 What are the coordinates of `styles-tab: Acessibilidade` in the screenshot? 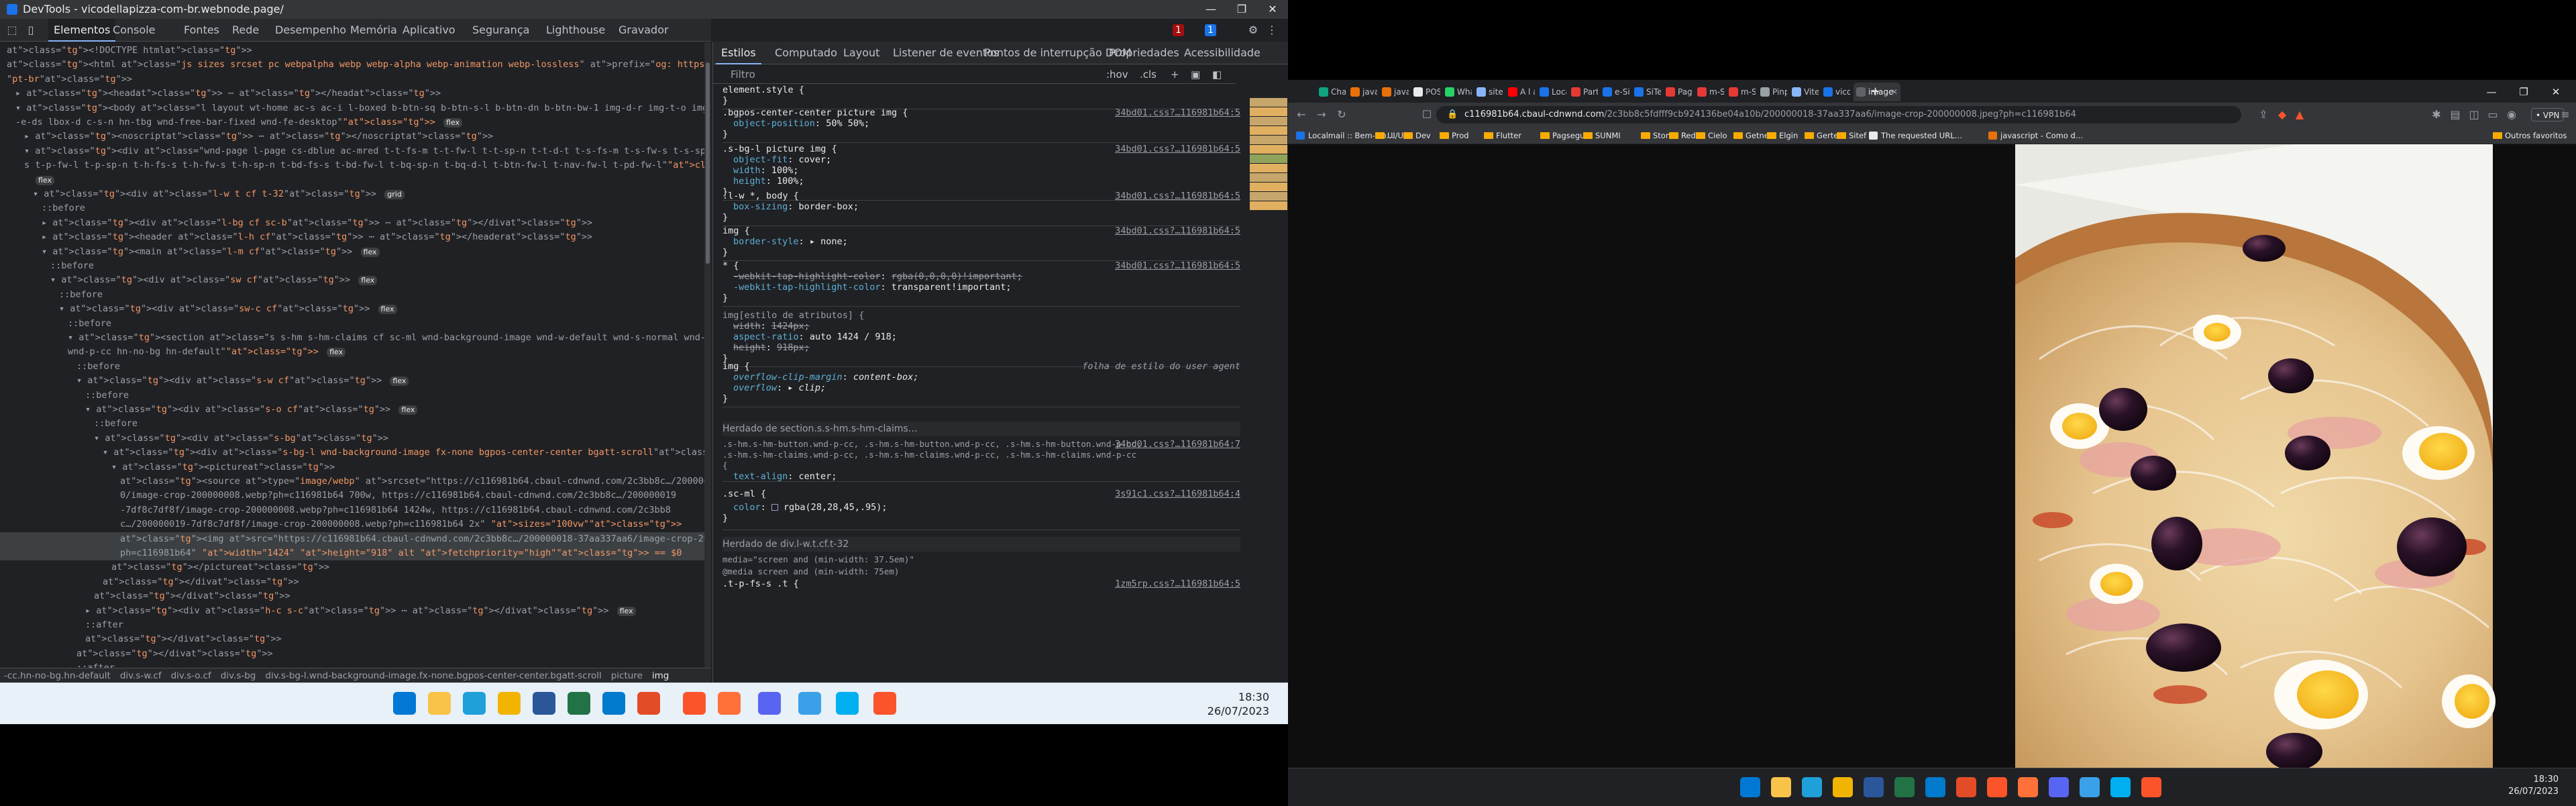 It's located at (1222, 53).